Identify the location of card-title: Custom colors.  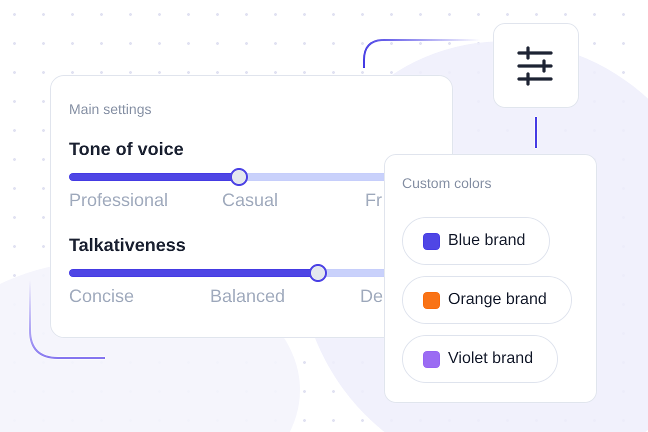
(447, 183).